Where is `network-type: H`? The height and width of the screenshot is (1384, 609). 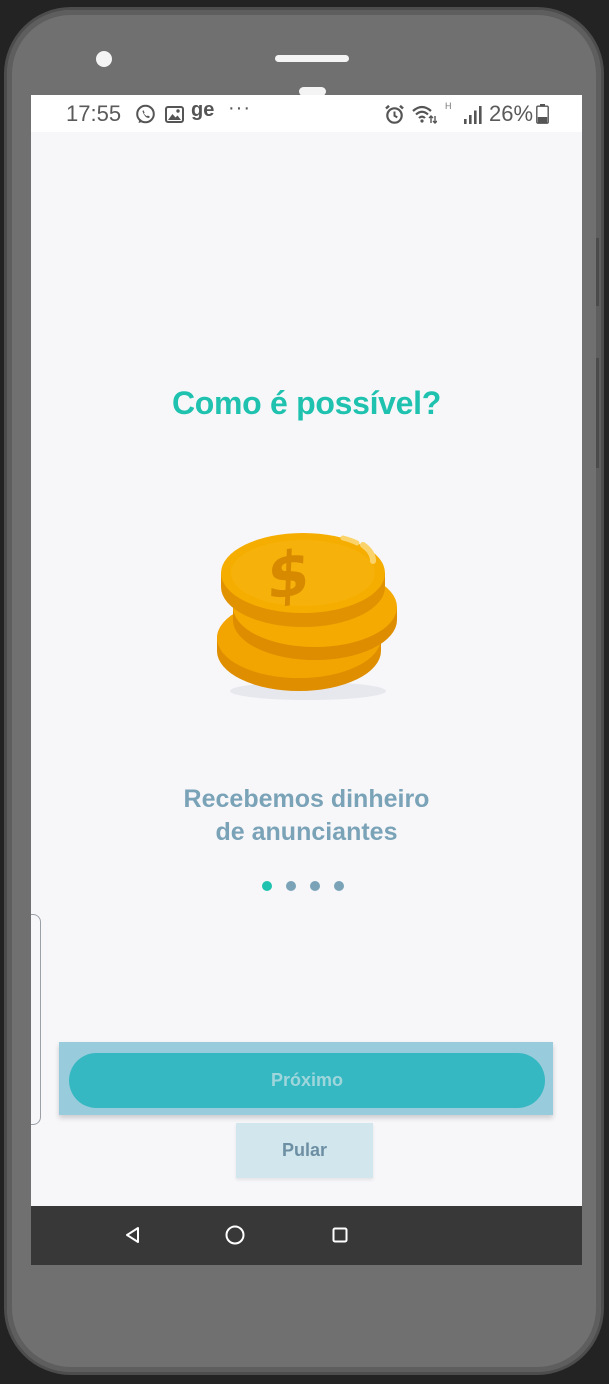 network-type: H is located at coordinates (448, 106).